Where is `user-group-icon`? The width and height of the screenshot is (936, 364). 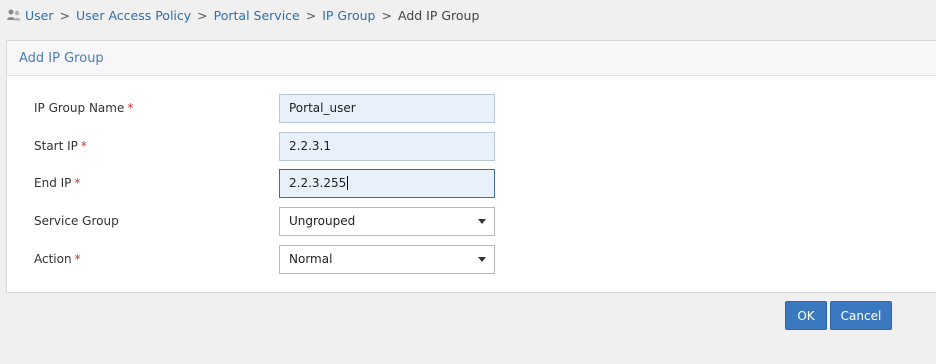 user-group-icon is located at coordinates (14, 15).